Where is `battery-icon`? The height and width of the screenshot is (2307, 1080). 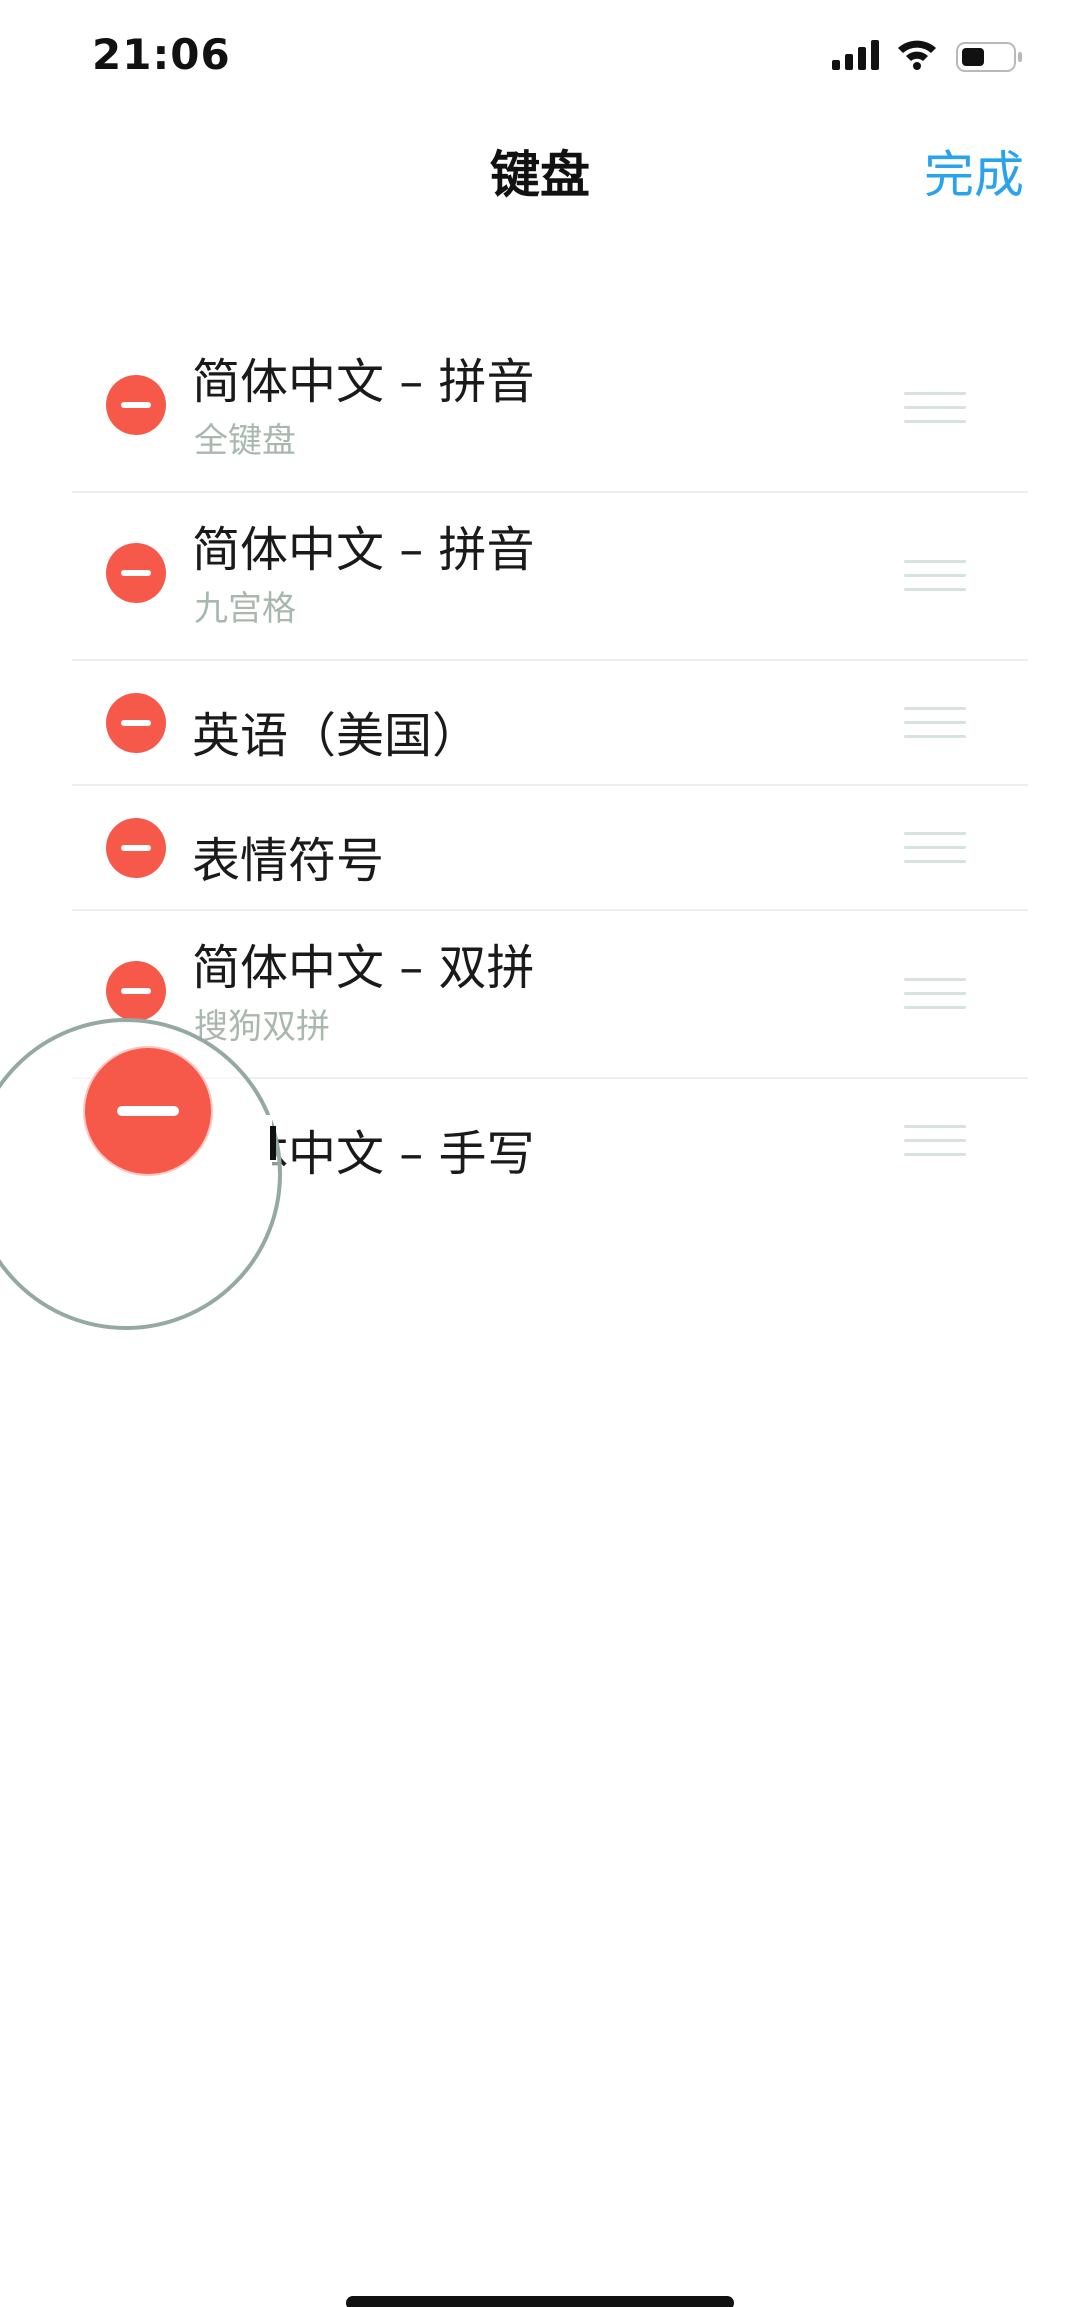 battery-icon is located at coordinates (989, 57).